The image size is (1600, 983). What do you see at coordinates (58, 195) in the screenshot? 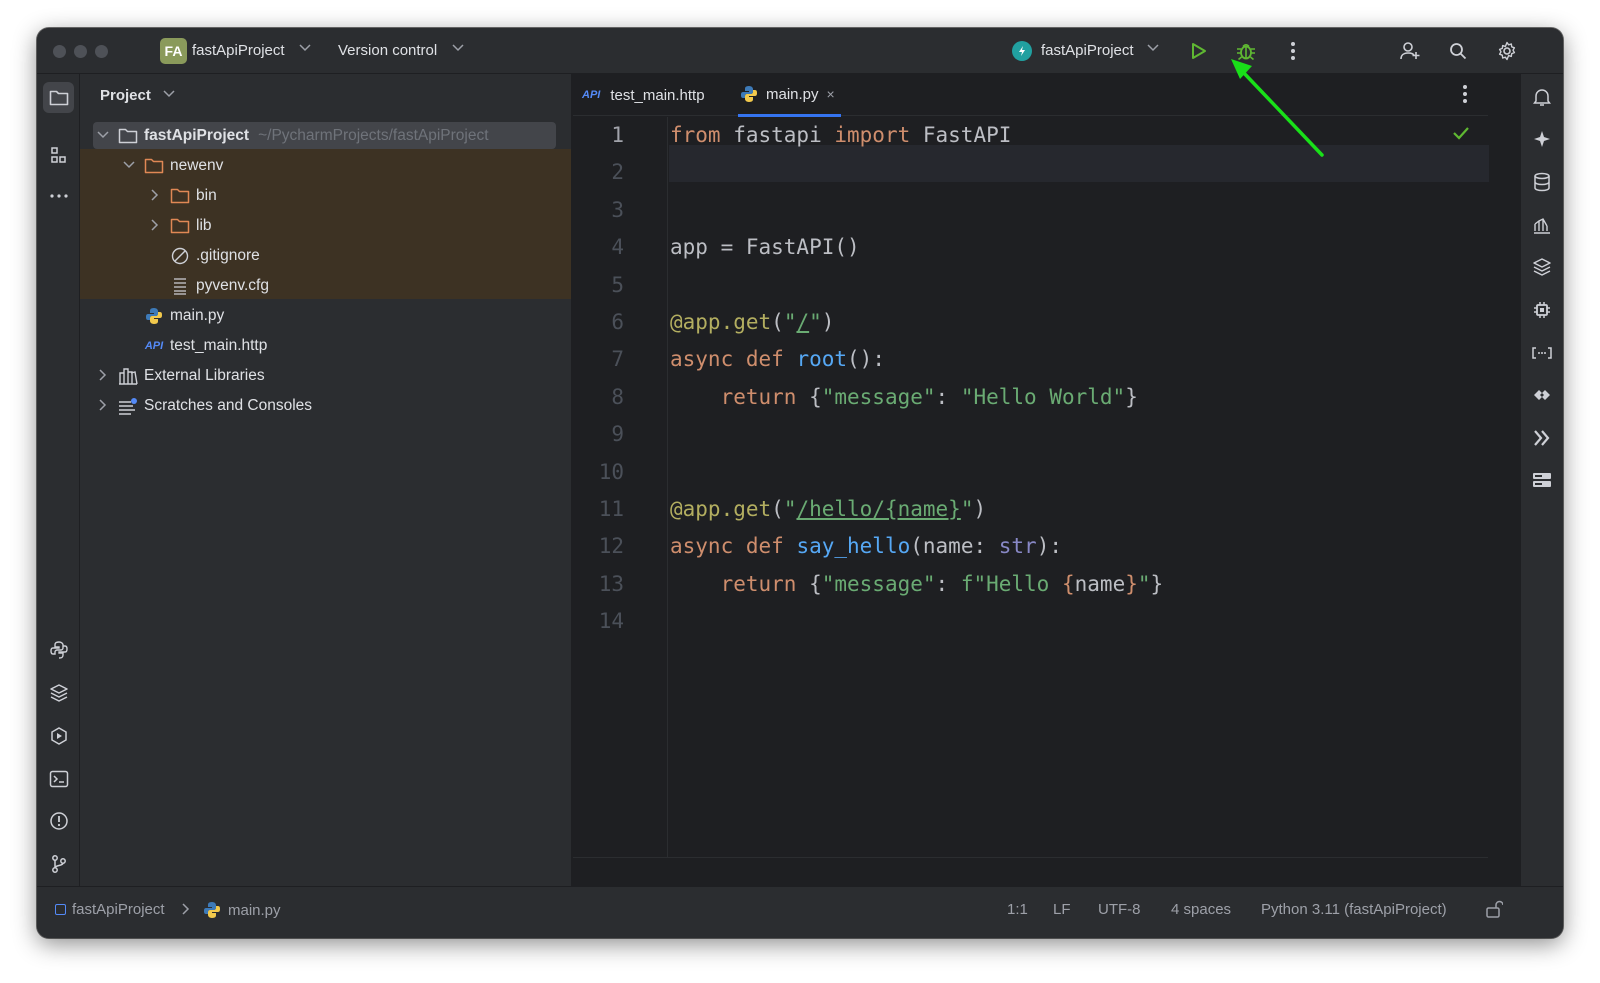
I see `more-tools-icon` at bounding box center [58, 195].